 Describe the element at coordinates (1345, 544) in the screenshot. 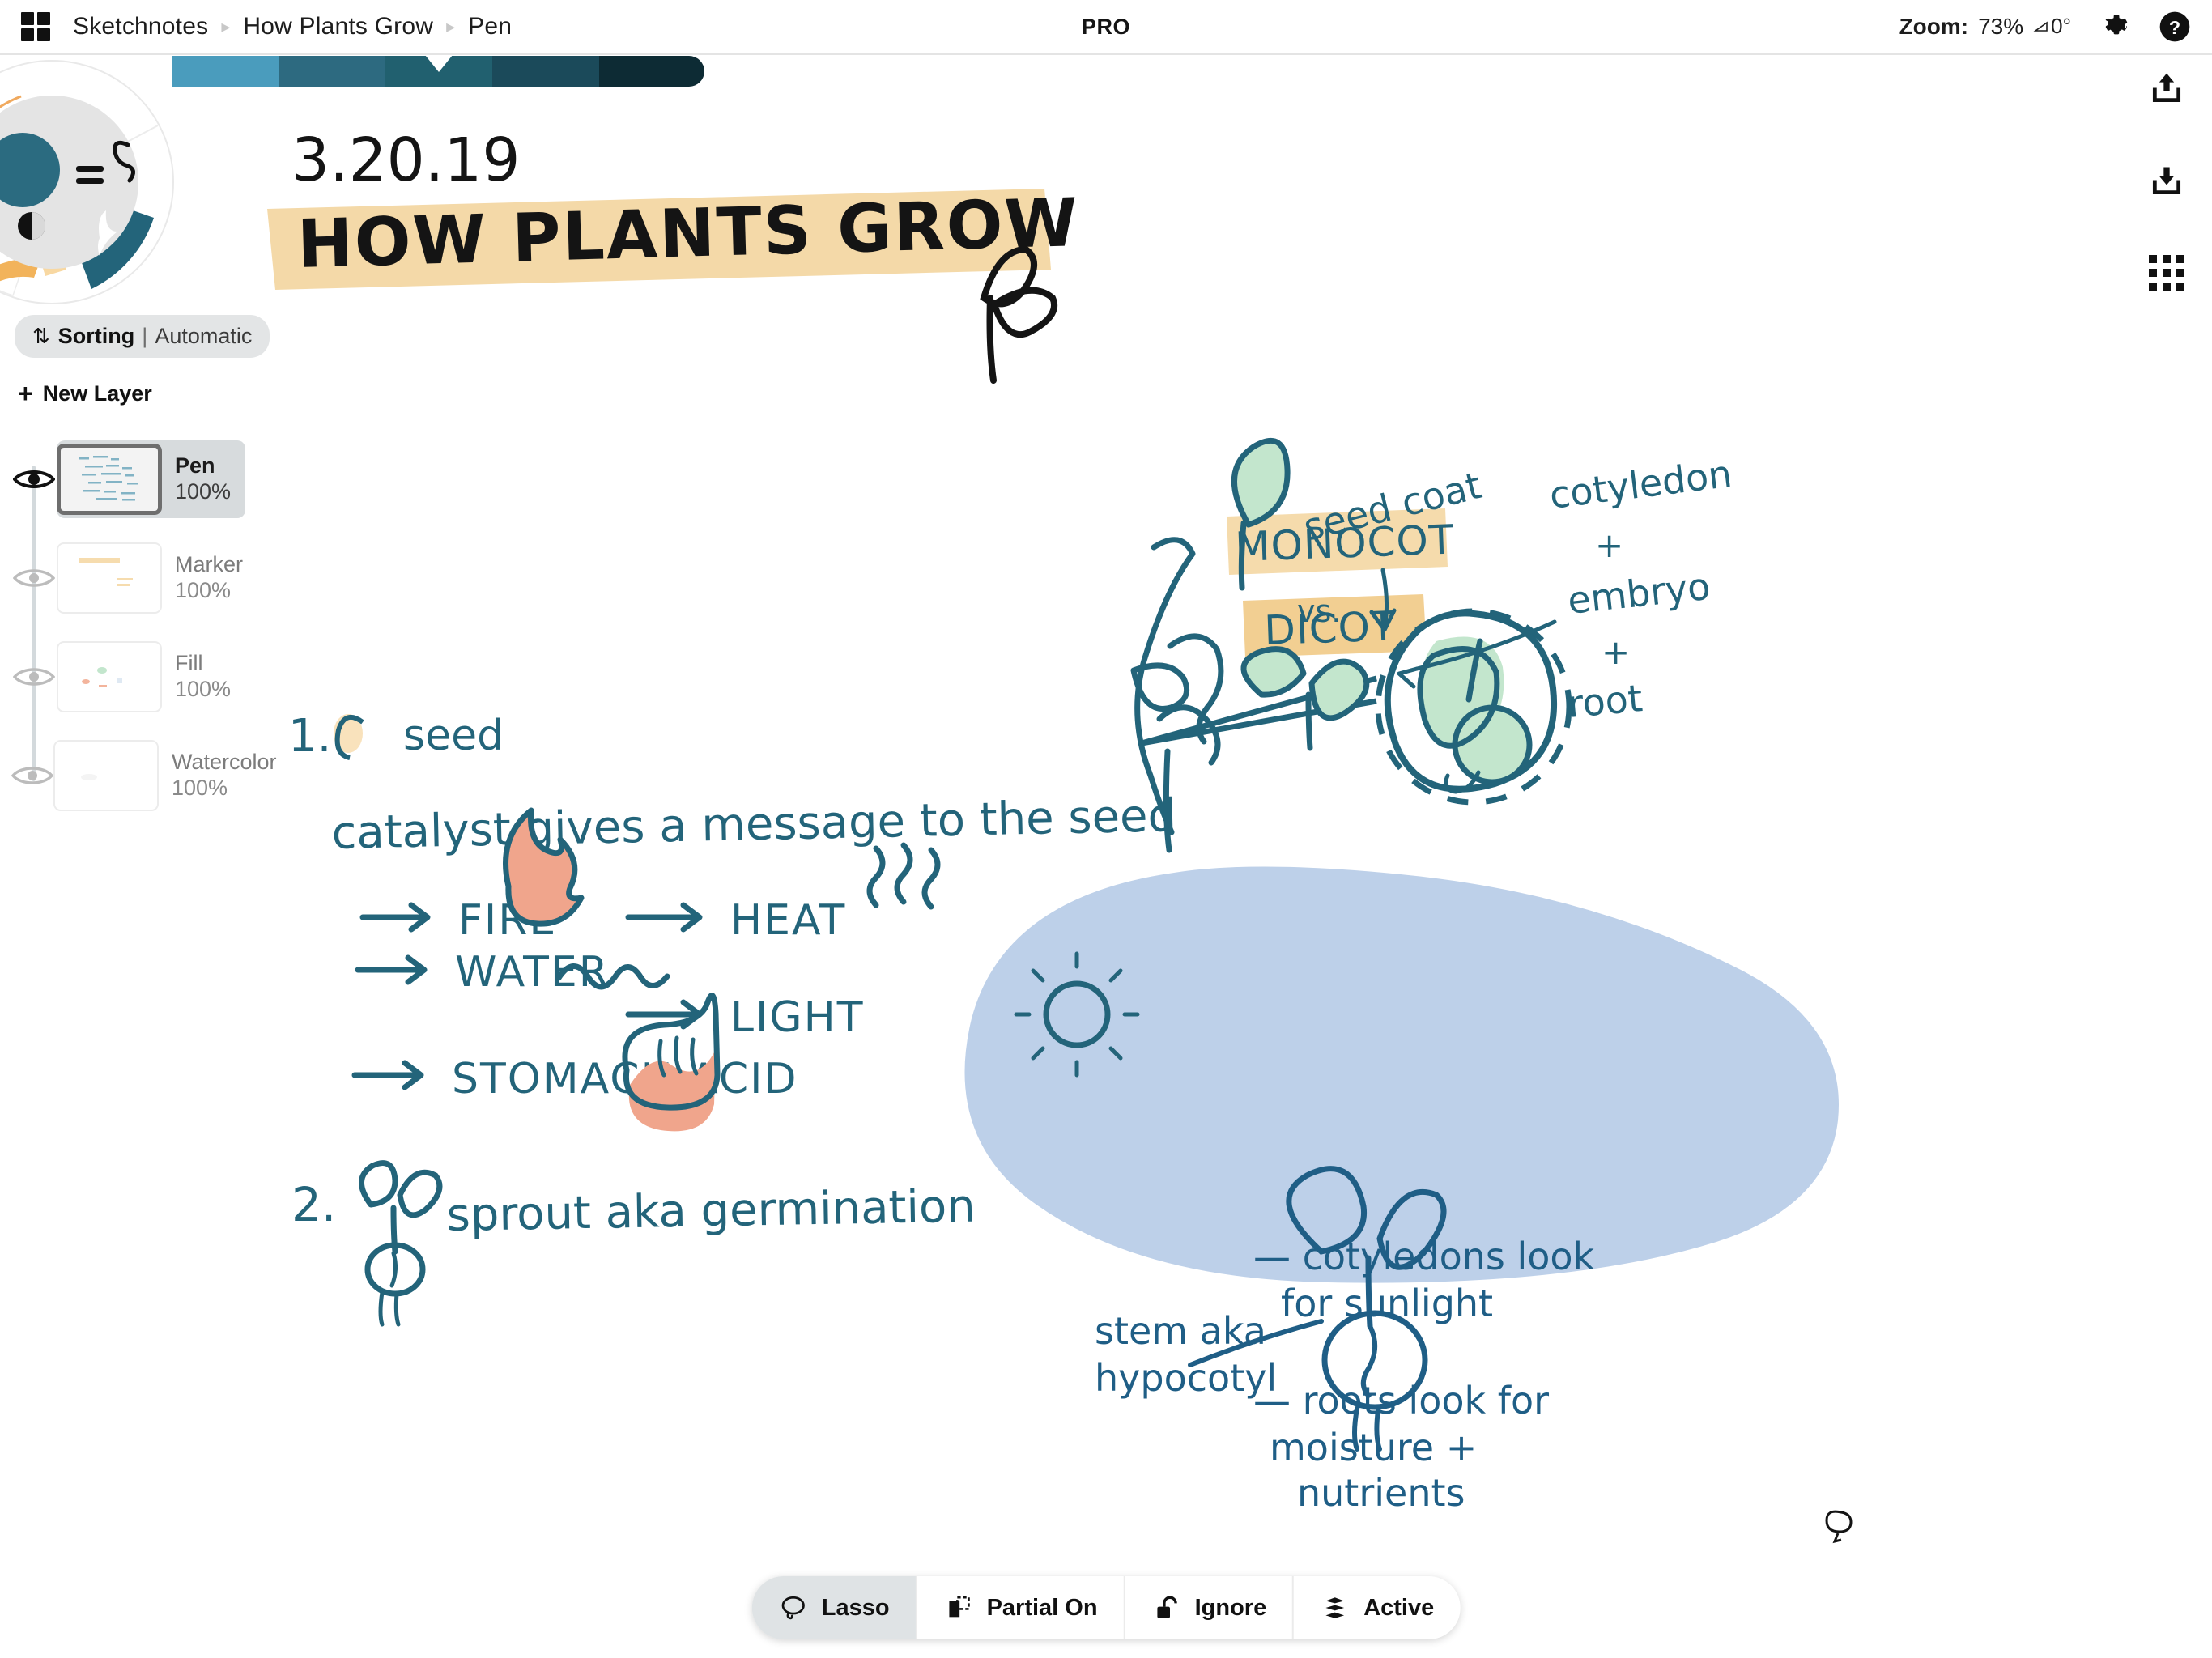

I see `monocot-label: MONOCOT` at that location.